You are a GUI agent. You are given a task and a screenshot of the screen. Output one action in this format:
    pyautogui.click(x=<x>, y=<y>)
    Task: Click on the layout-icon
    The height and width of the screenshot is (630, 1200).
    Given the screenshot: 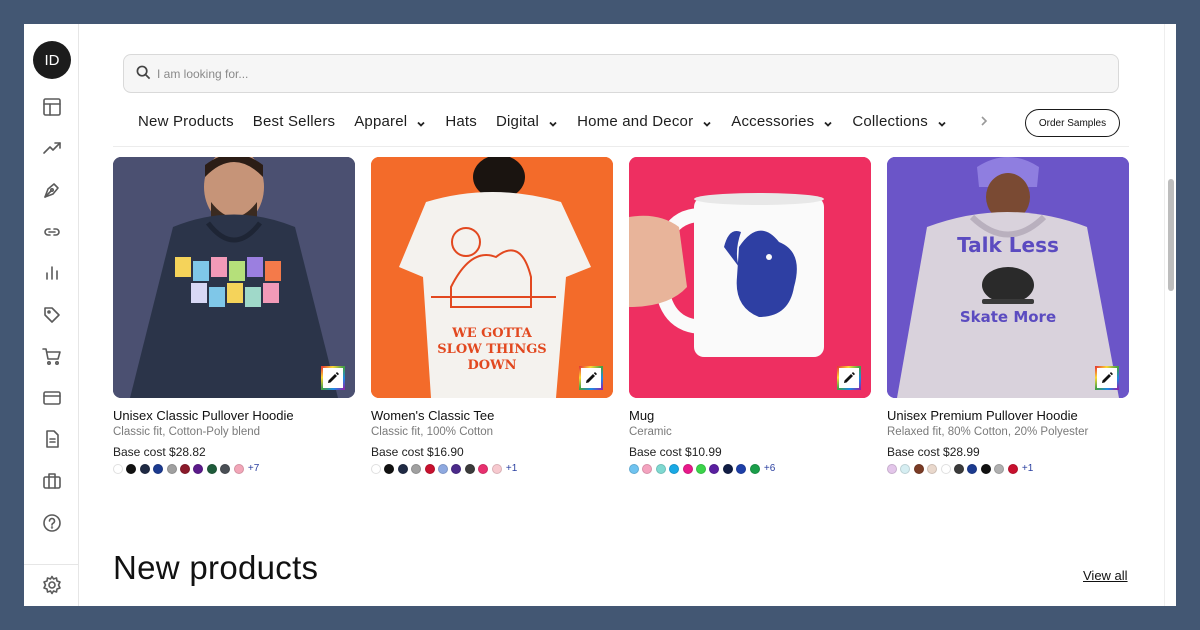 What is the action you would take?
    pyautogui.click(x=52, y=107)
    